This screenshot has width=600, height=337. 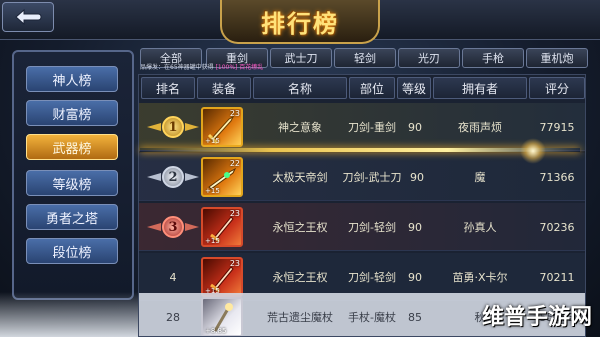 I want to click on sparkle-icon, so click(x=533, y=151).